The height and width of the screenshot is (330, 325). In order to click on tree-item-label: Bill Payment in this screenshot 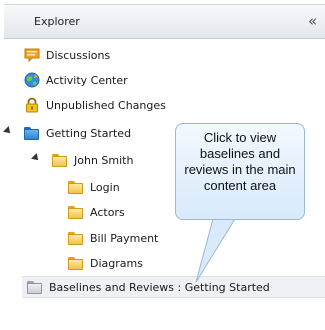, I will do `click(124, 238)`.